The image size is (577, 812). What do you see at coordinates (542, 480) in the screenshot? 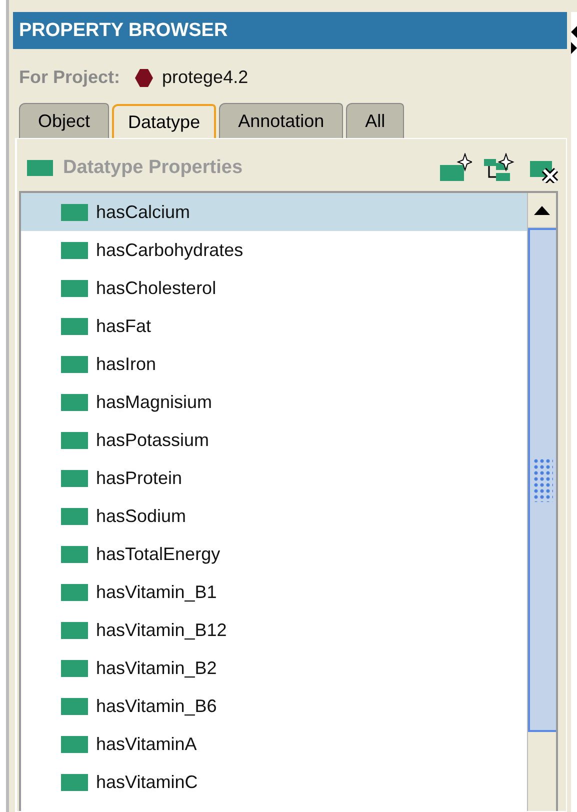
I see `scroll-thumb` at bounding box center [542, 480].